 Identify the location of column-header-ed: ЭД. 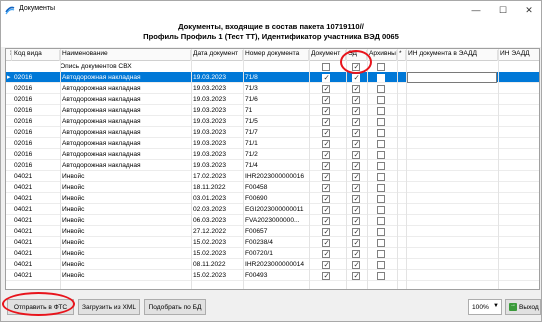
(356, 55).